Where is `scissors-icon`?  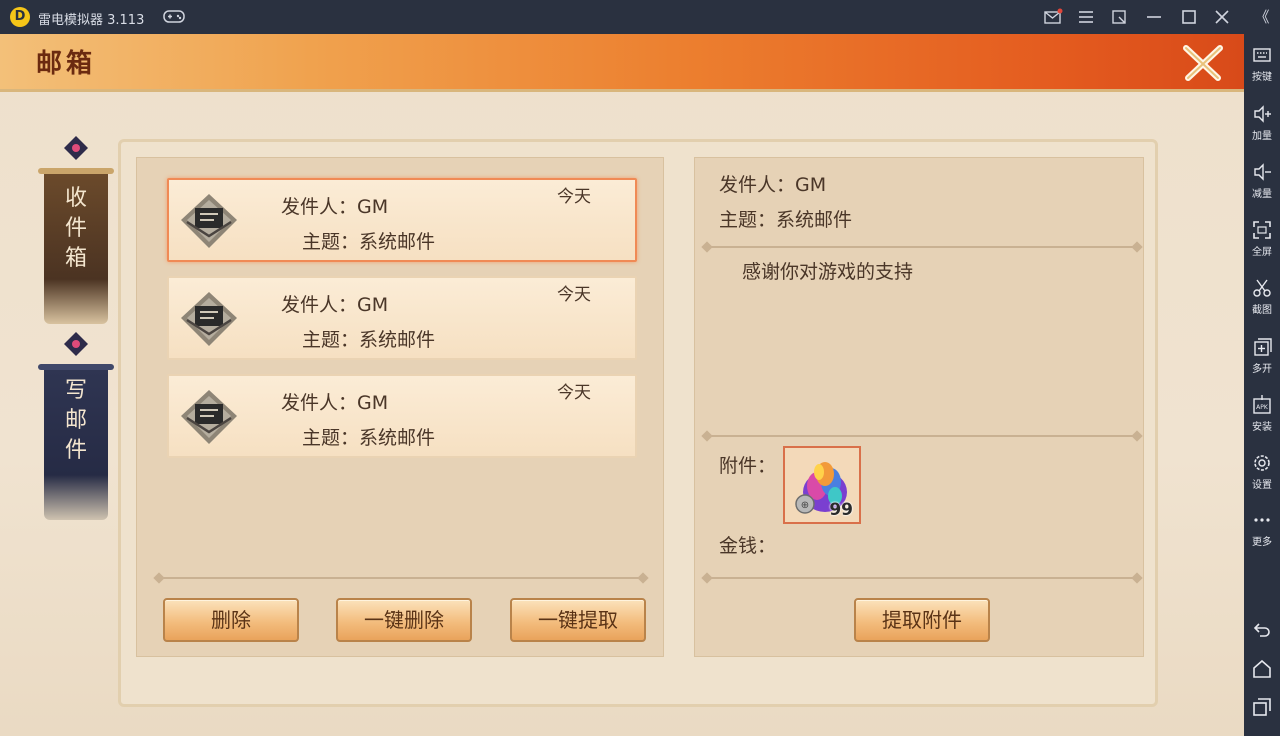
scissors-icon is located at coordinates (1262, 288).